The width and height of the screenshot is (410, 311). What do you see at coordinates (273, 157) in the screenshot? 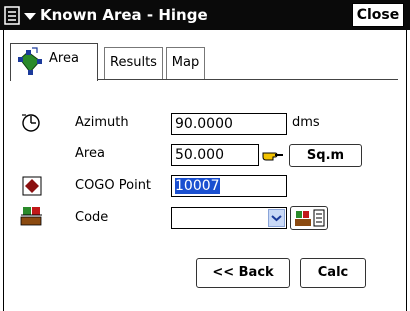
I see `pointing-hand-icon` at bounding box center [273, 157].